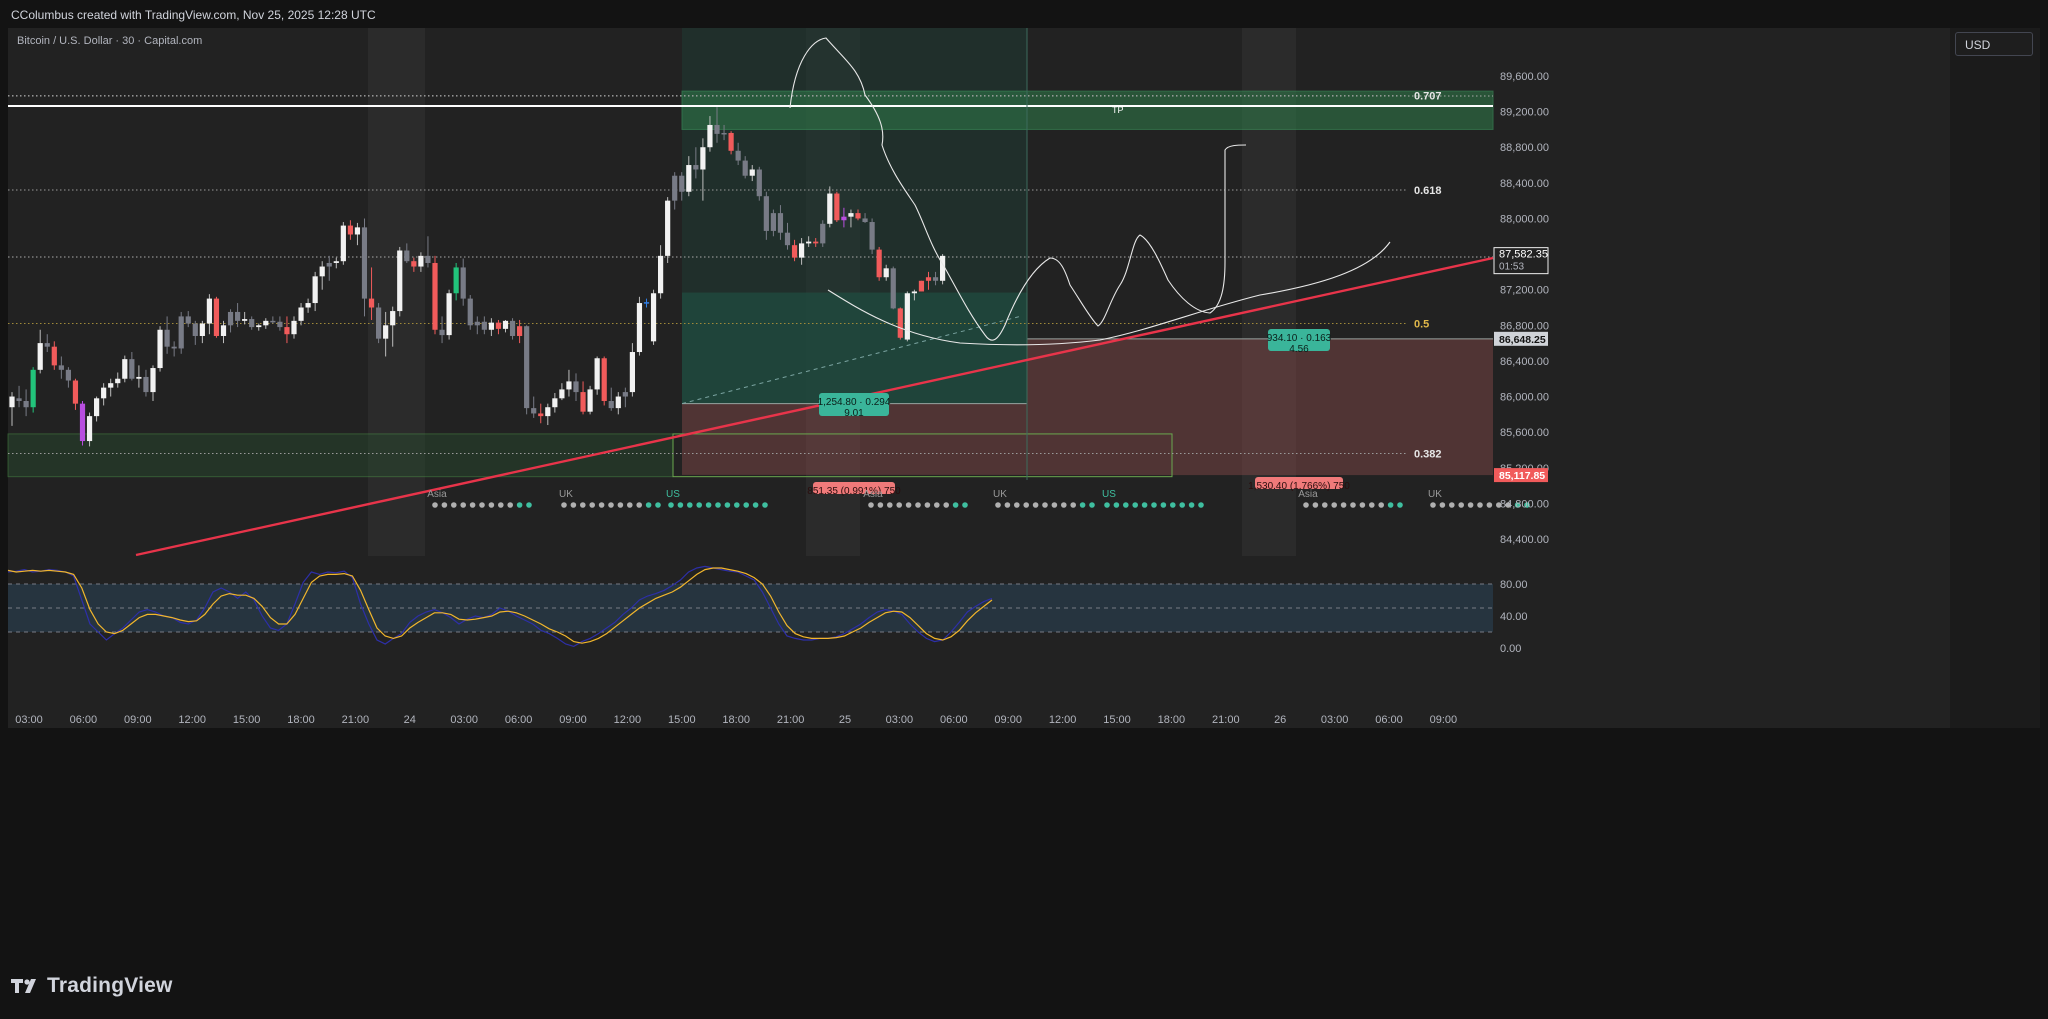  What do you see at coordinates (854, 406) in the screenshot?
I see `position-label-1: 1,254.80 · 0.2949.01` at bounding box center [854, 406].